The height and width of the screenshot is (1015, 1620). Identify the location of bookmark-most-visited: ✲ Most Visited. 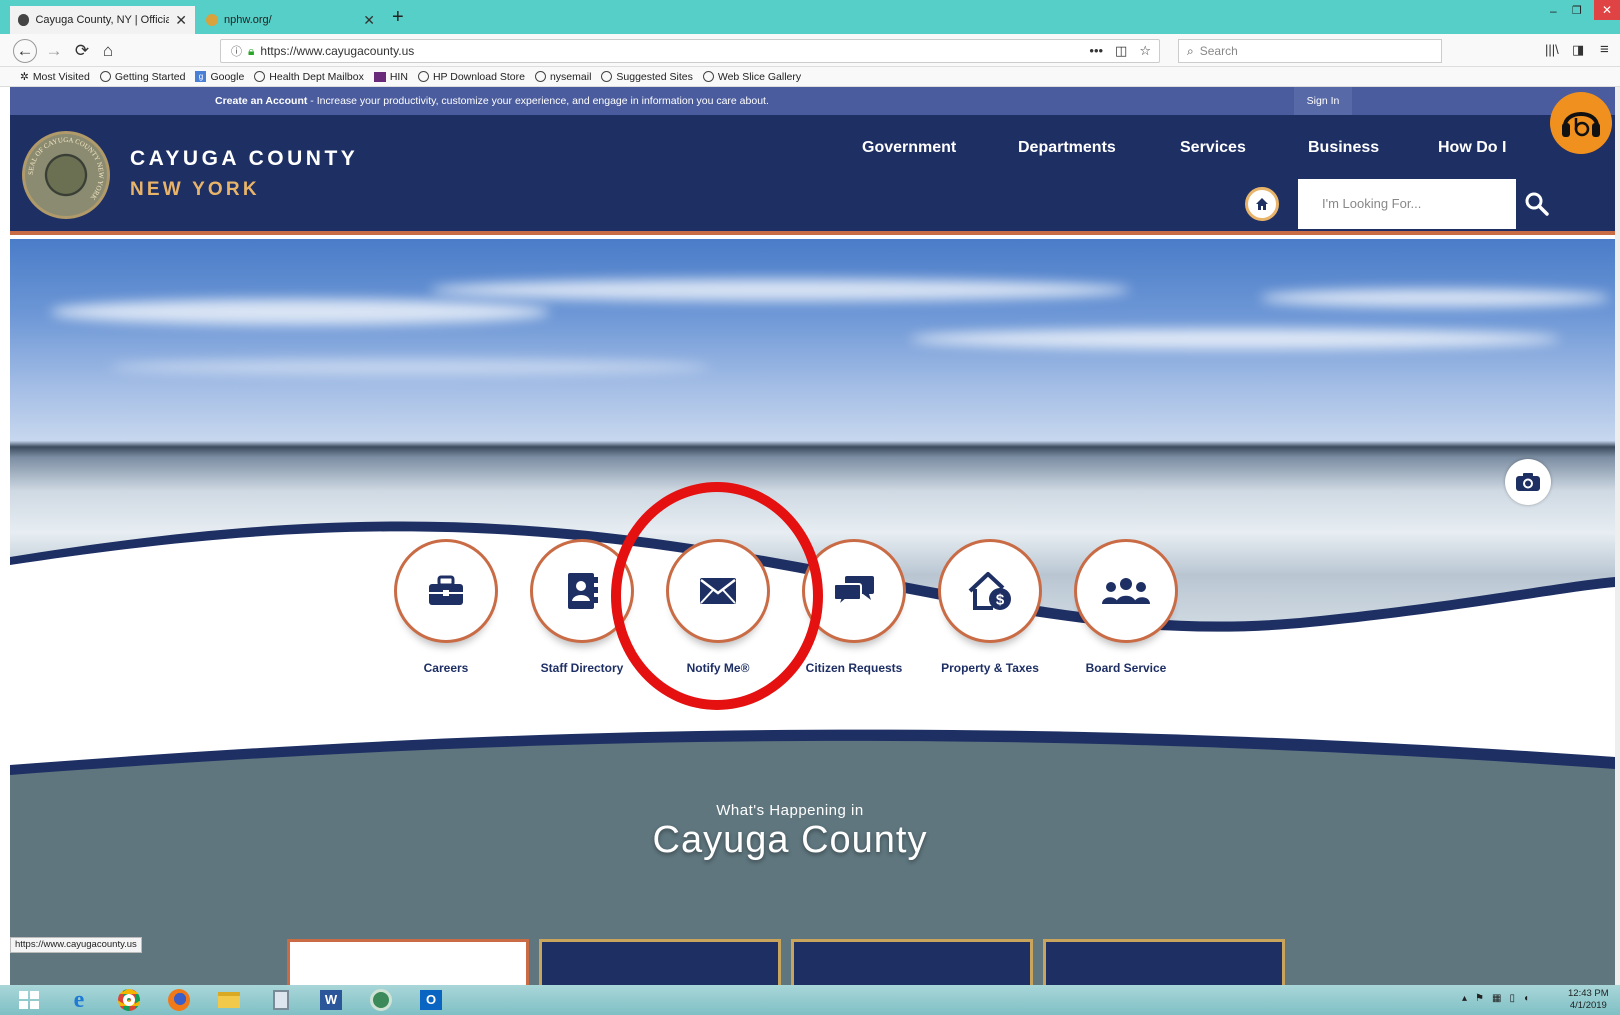
(55, 77).